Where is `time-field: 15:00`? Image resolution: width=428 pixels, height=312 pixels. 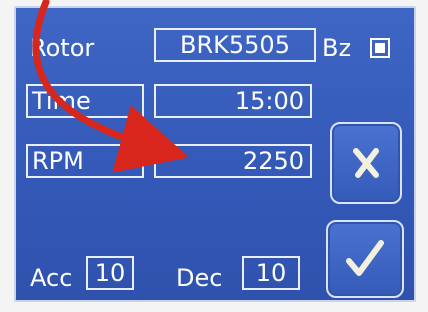
time-field: 15:00 is located at coordinates (233, 101).